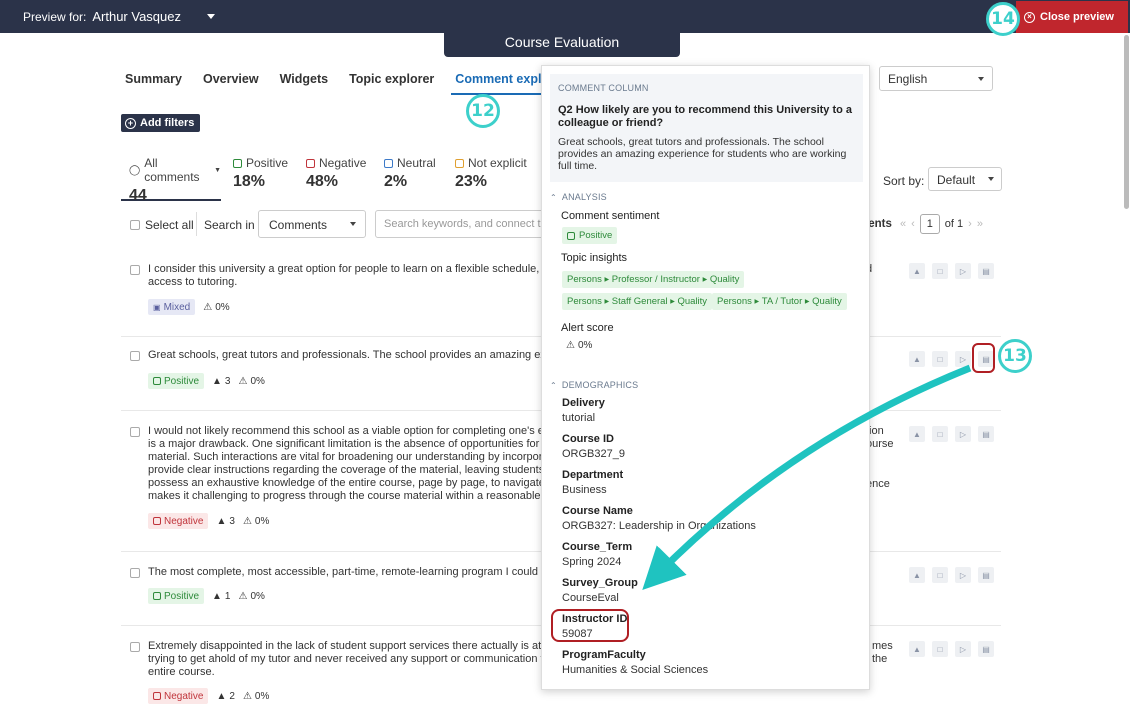  Describe the element at coordinates (980, 224) in the screenshot. I see `last-page-icon: »` at that location.